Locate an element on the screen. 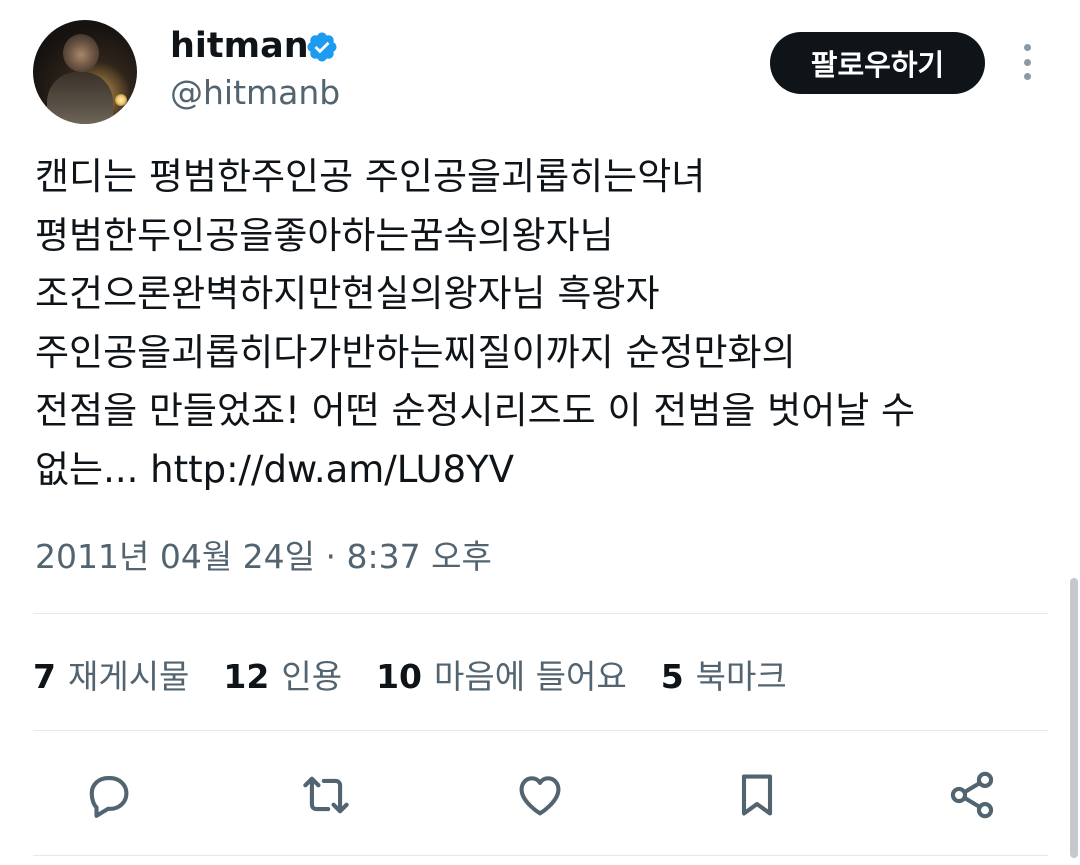  avatar-body-shape is located at coordinates (80, 98).